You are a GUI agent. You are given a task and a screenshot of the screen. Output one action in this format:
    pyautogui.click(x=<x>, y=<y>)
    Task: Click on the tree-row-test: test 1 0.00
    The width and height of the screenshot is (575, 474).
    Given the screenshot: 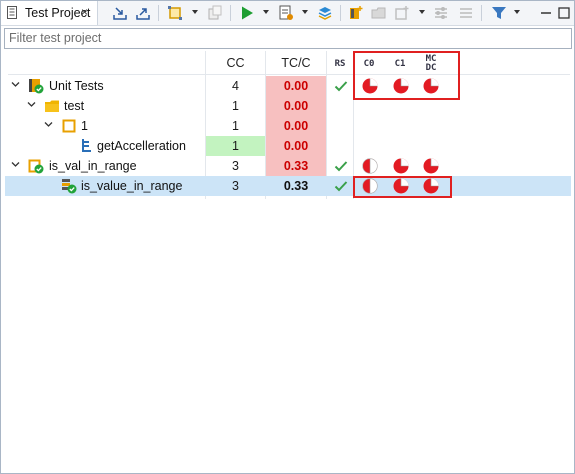 What is the action you would take?
    pyautogui.click(x=288, y=106)
    